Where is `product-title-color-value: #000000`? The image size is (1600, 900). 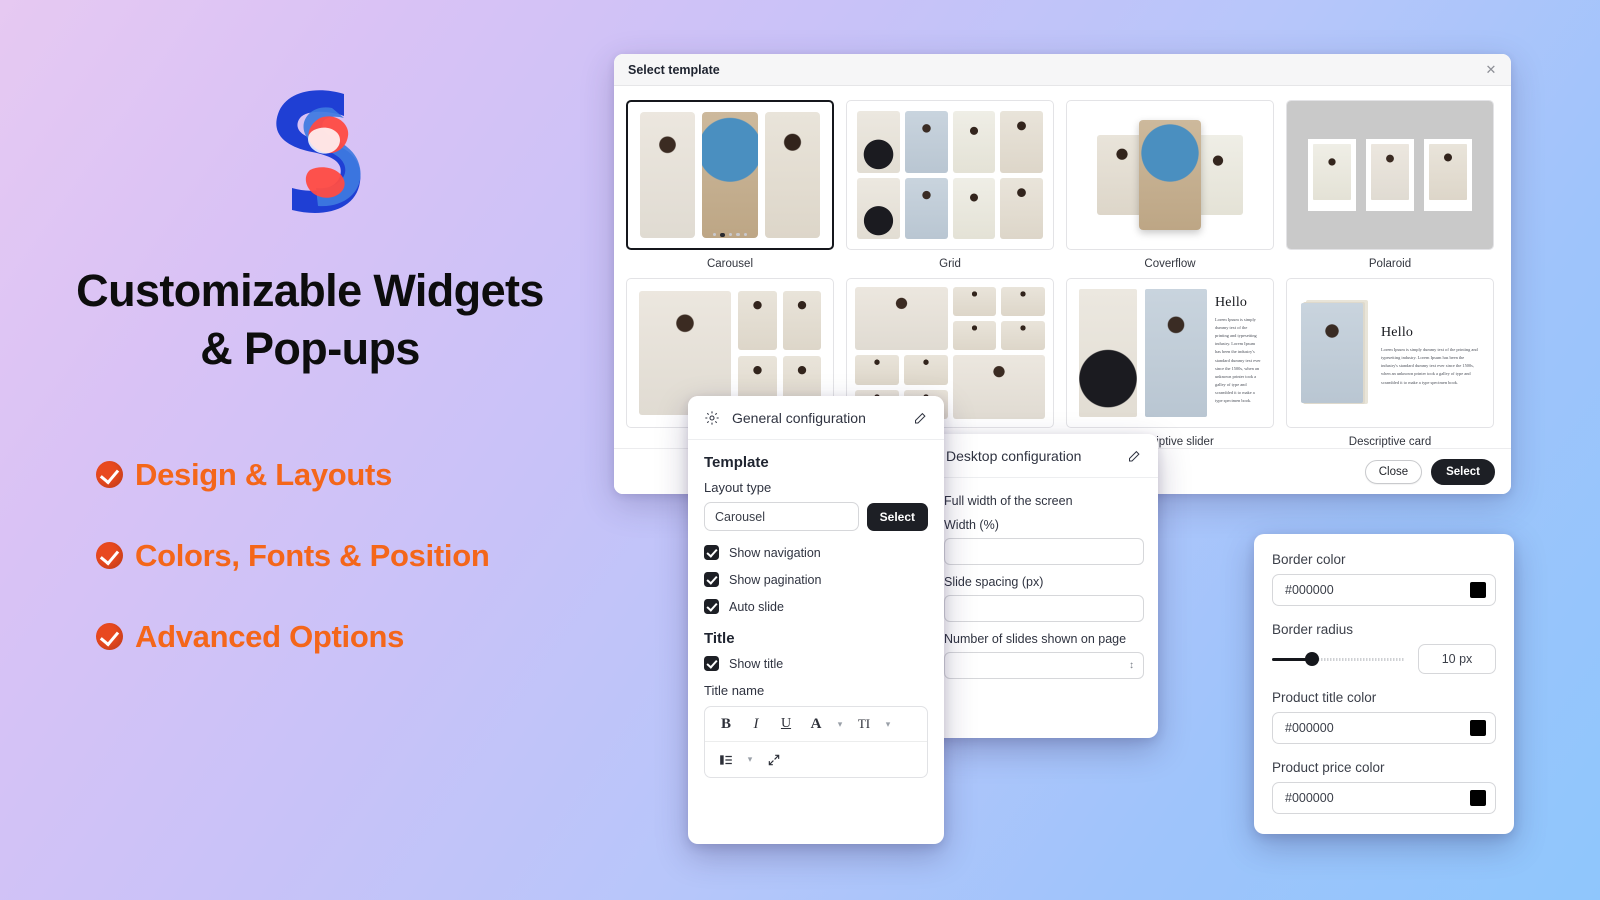
product-title-color-value: #000000 is located at coordinates (1309, 728).